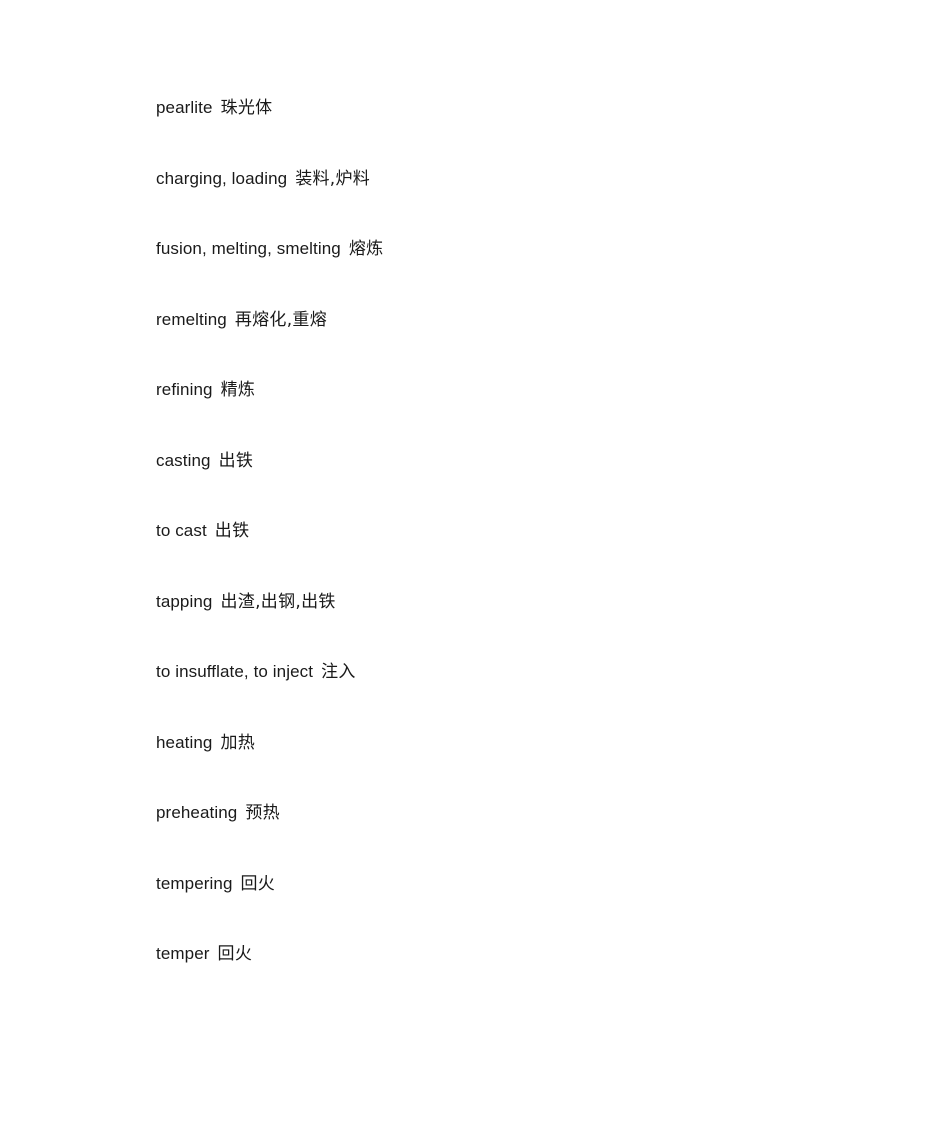 This screenshot has width=945, height=1123. What do you see at coordinates (183, 460) in the screenshot?
I see `glossary-term: casting` at bounding box center [183, 460].